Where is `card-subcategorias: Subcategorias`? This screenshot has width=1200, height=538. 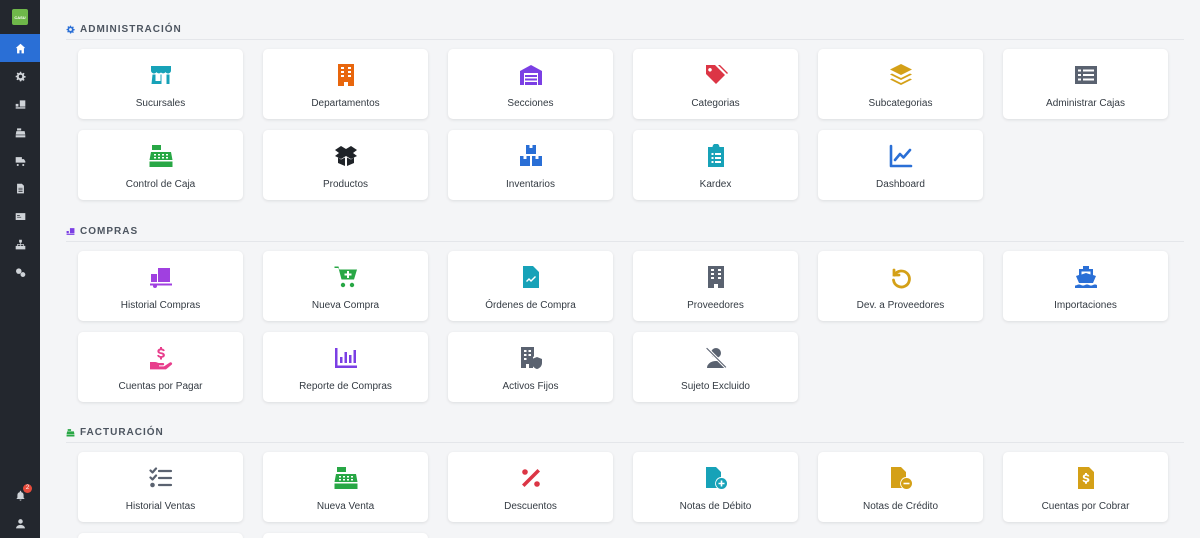
card-subcategorias: Subcategorias is located at coordinates (900, 84).